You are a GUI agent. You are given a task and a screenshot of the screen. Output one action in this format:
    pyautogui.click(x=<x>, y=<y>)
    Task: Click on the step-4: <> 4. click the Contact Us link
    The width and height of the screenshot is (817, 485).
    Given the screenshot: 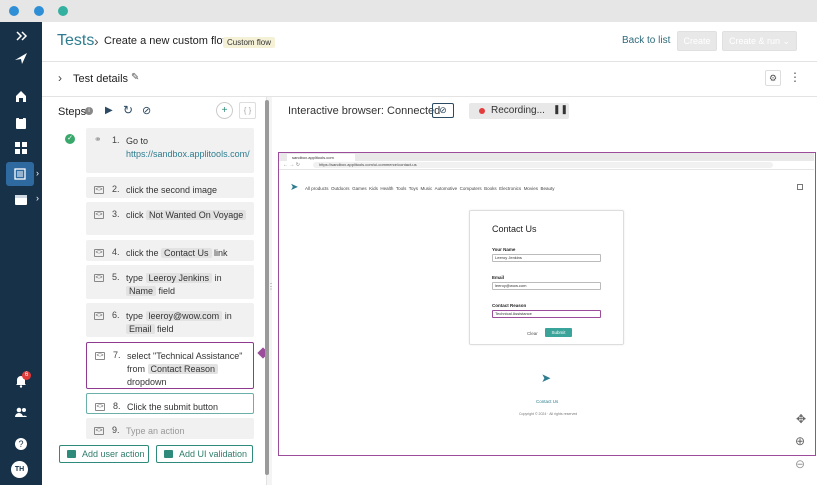 What is the action you would take?
    pyautogui.click(x=170, y=250)
    